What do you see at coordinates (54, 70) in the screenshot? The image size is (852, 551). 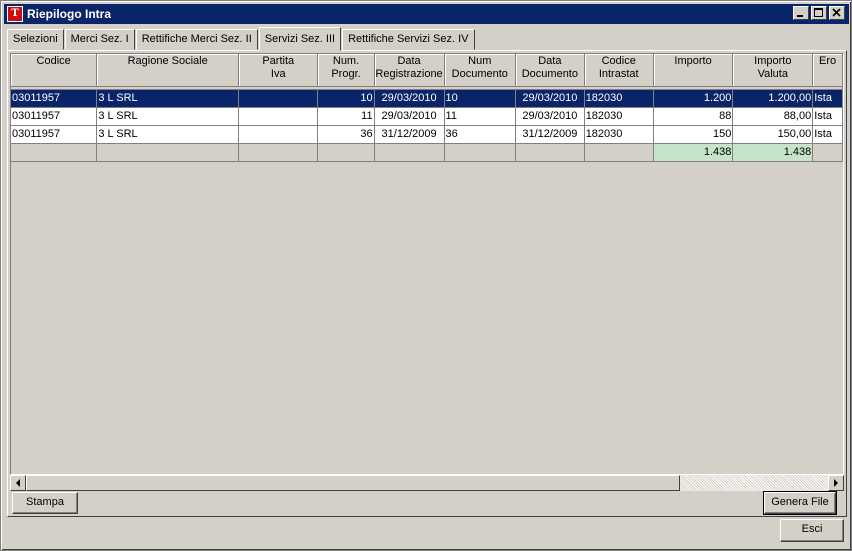 I see `column-header-codice: Codice` at bounding box center [54, 70].